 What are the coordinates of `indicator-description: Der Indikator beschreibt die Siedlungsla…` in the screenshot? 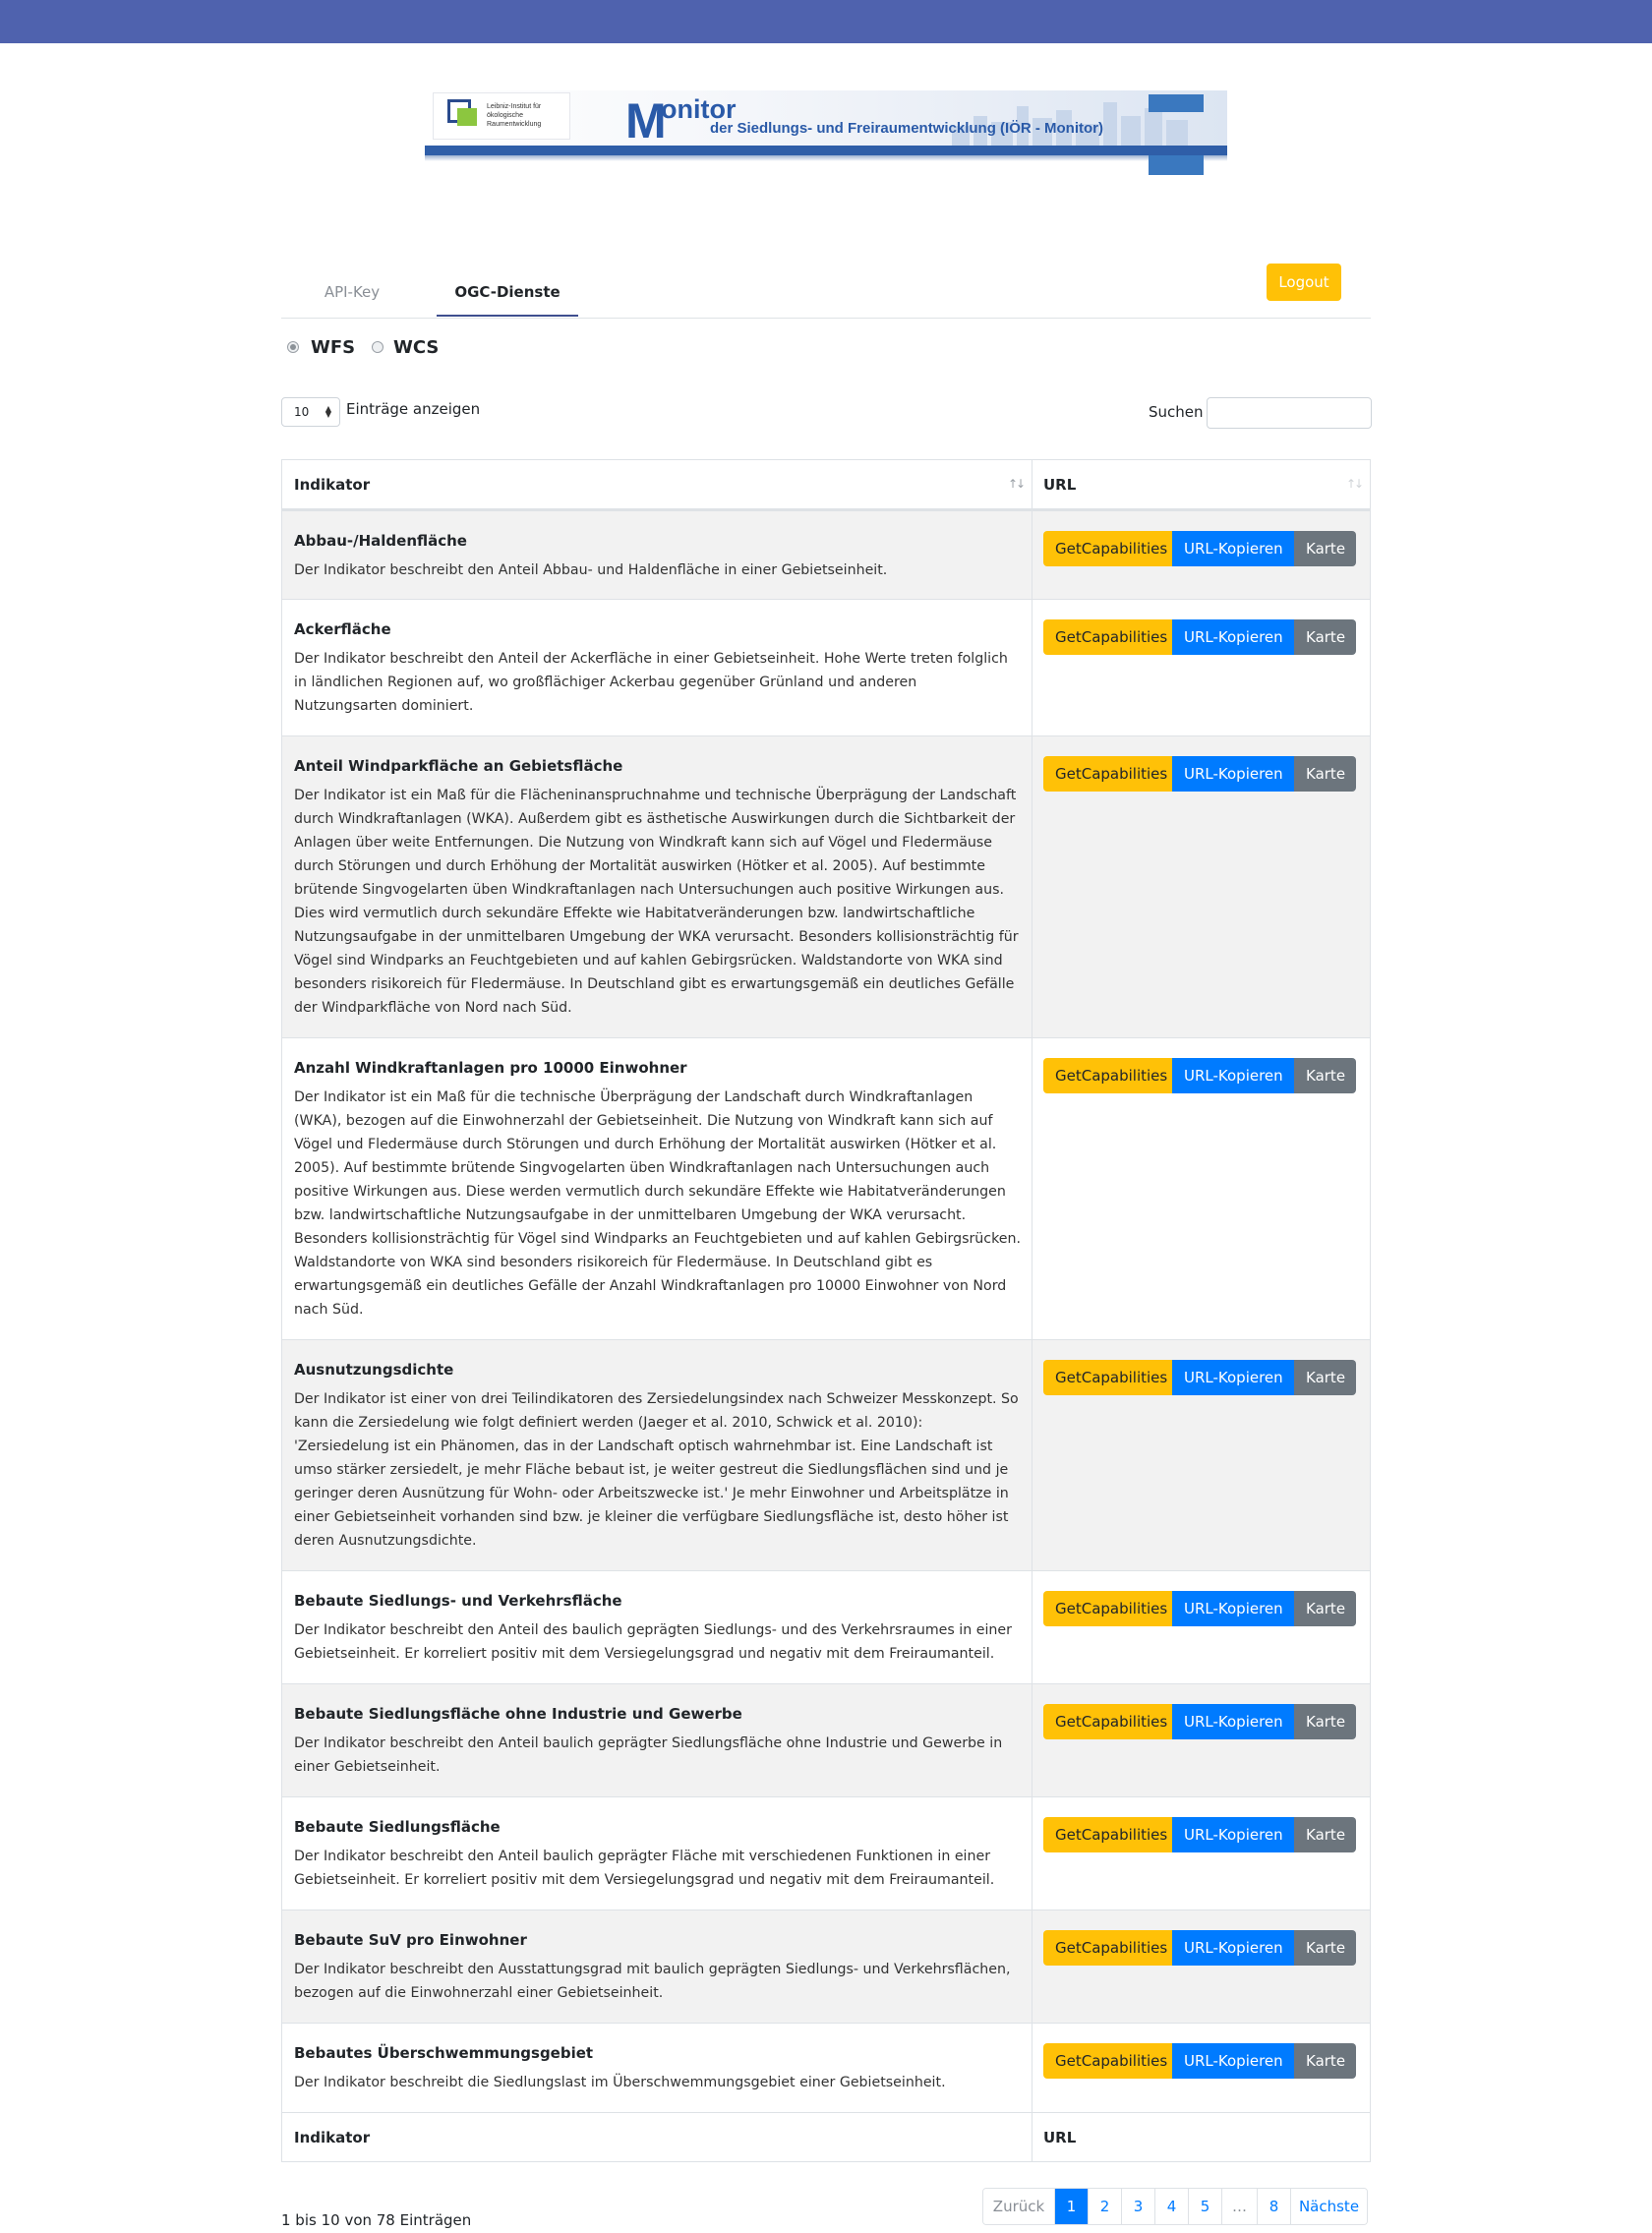 It's located at (620, 2082).